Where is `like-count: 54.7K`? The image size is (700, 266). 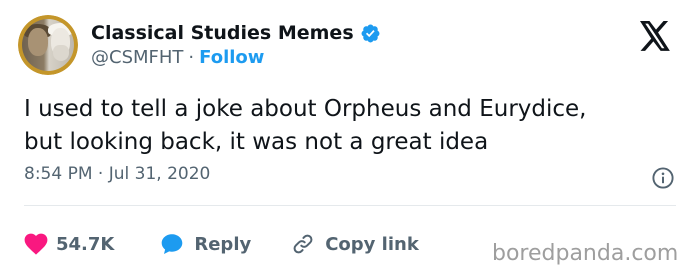 like-count: 54.7K is located at coordinates (85, 244).